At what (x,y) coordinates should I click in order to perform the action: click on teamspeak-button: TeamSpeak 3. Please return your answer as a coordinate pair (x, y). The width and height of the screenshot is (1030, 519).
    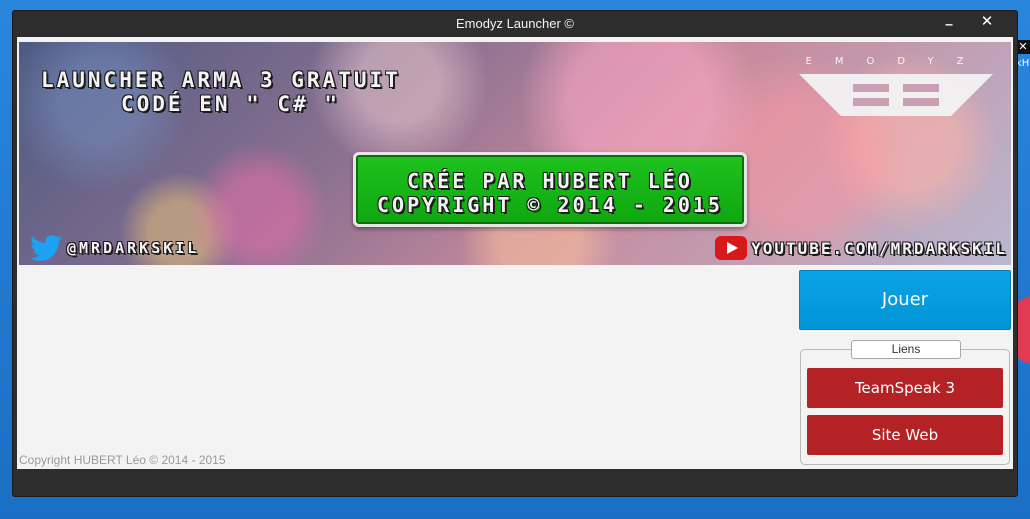
    Looking at the image, I should click on (905, 388).